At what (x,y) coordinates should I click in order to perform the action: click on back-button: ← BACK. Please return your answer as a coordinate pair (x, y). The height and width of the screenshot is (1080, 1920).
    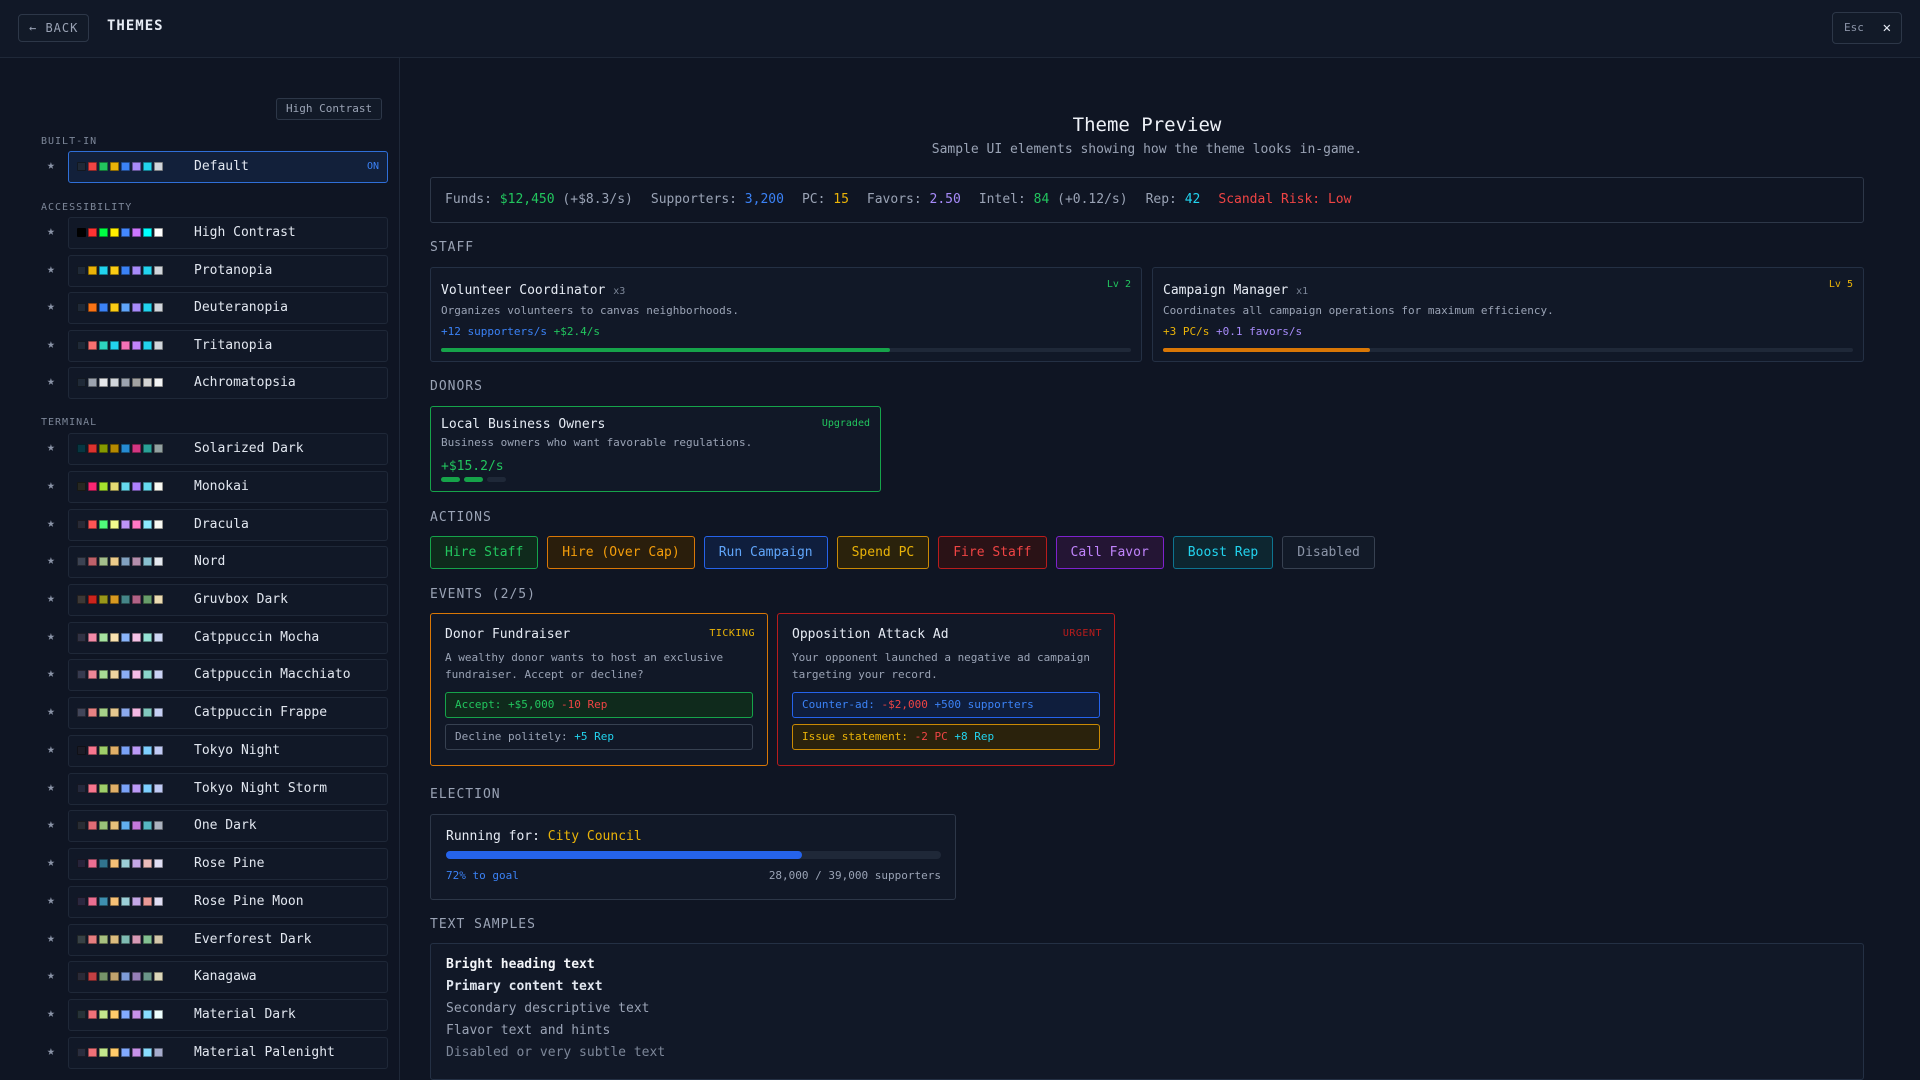
    Looking at the image, I should click on (54, 28).